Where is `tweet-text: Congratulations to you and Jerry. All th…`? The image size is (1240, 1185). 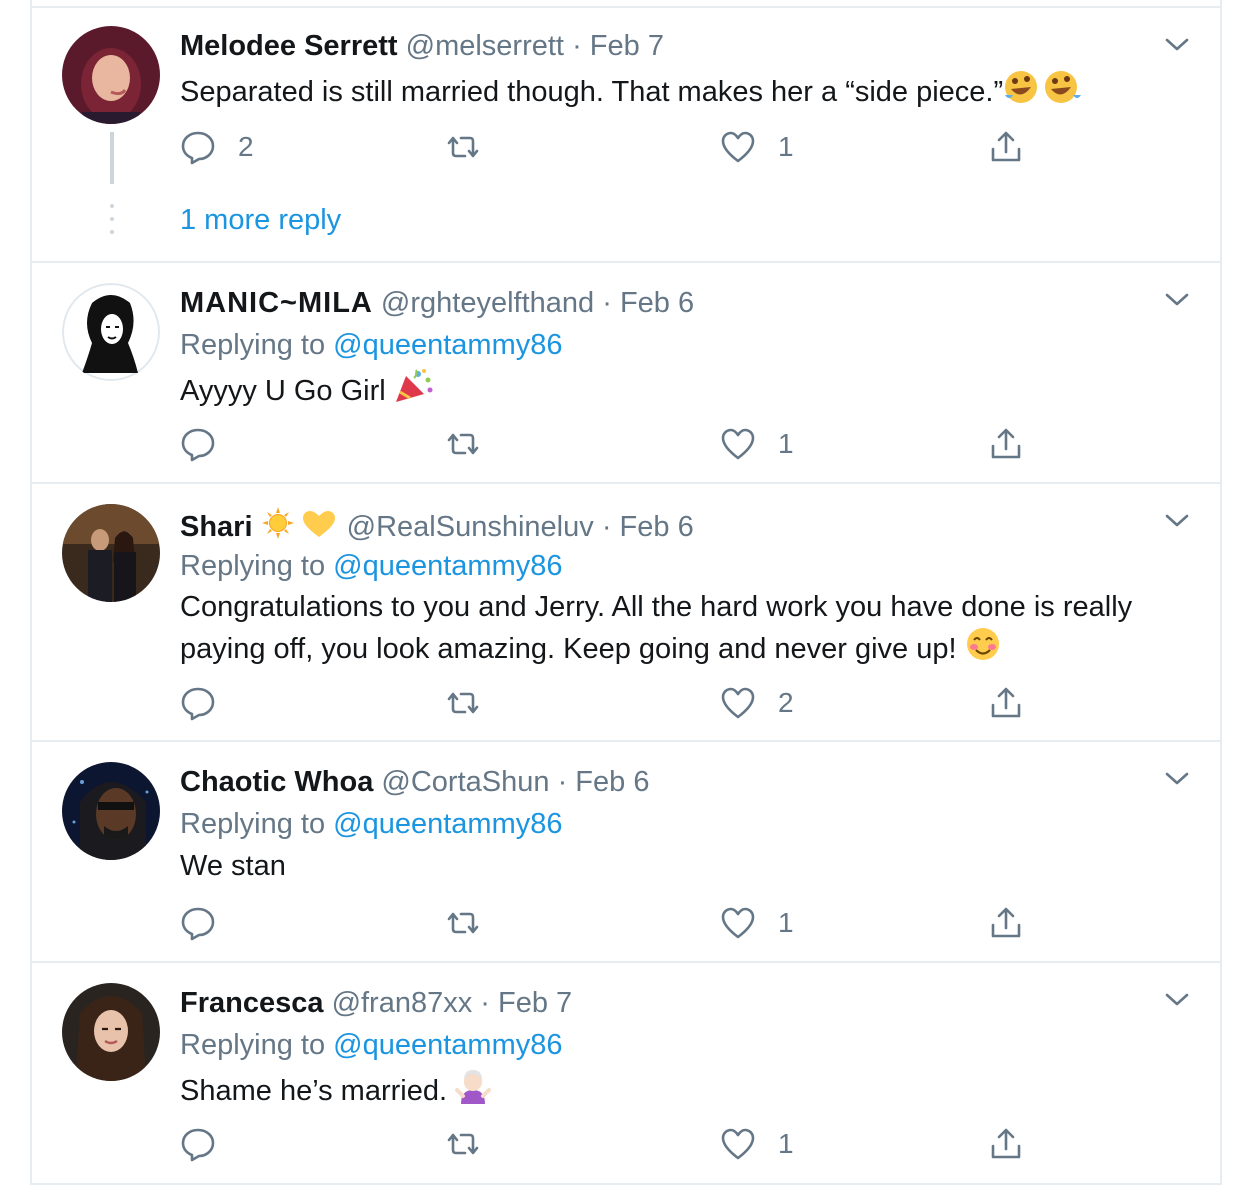
tweet-text: Congratulations to you and Jerry. All th… is located at coordinates (690, 630).